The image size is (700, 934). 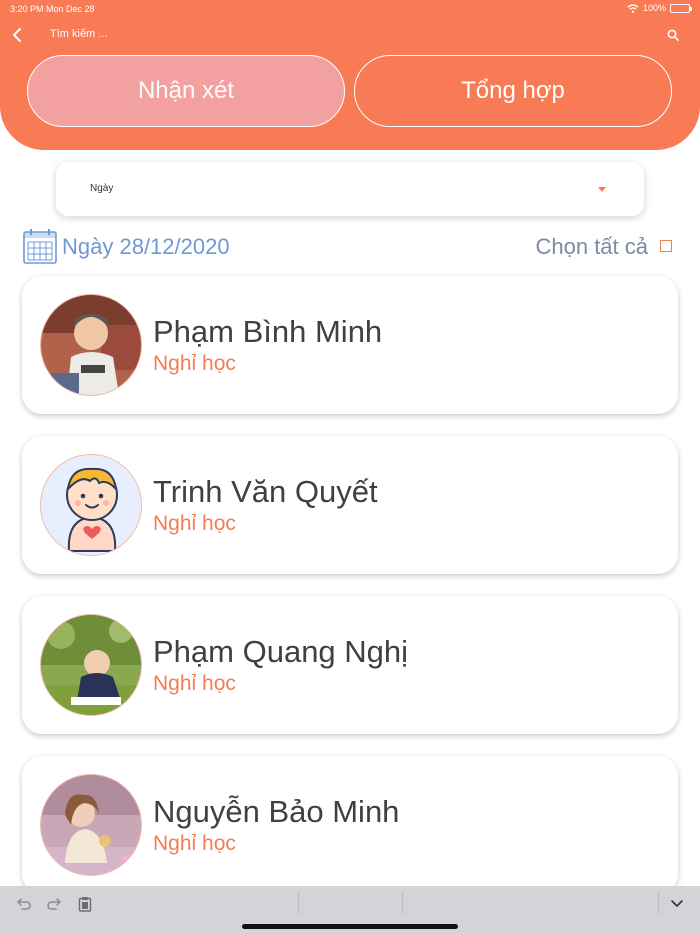 I want to click on chevron-down-icon, so click(x=677, y=903).